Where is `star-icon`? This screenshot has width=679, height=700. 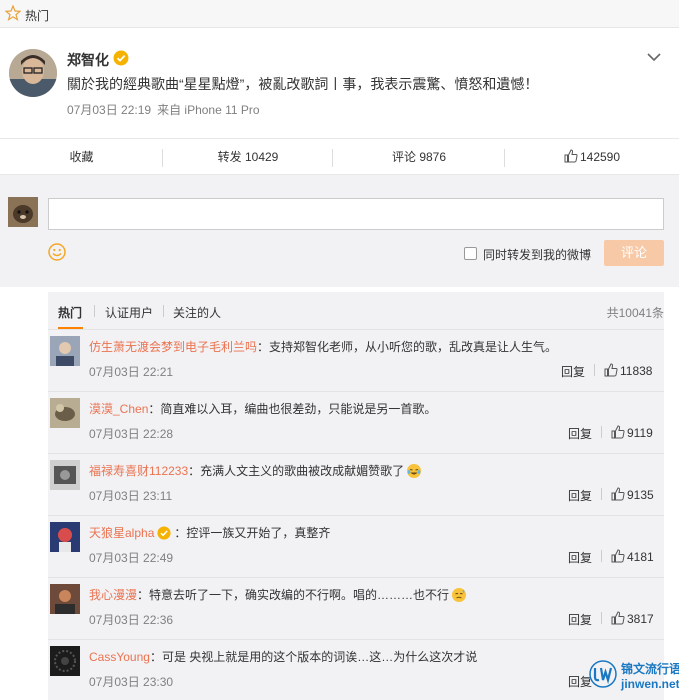
star-icon is located at coordinates (13, 13).